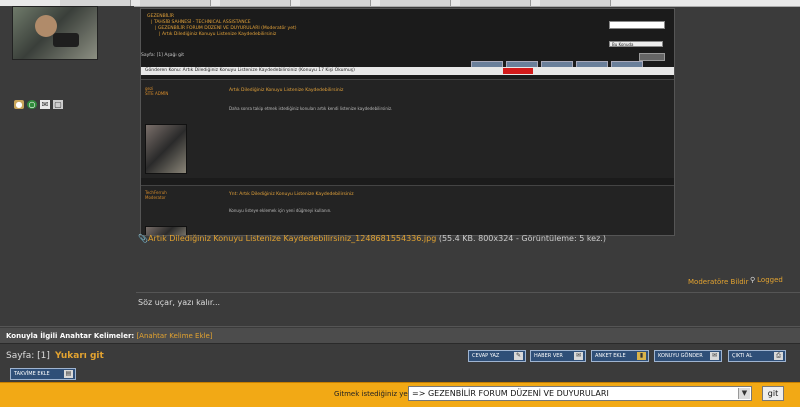  I want to click on embedded-pager: Sayfa: [1] Aşağı git, so click(162, 55).